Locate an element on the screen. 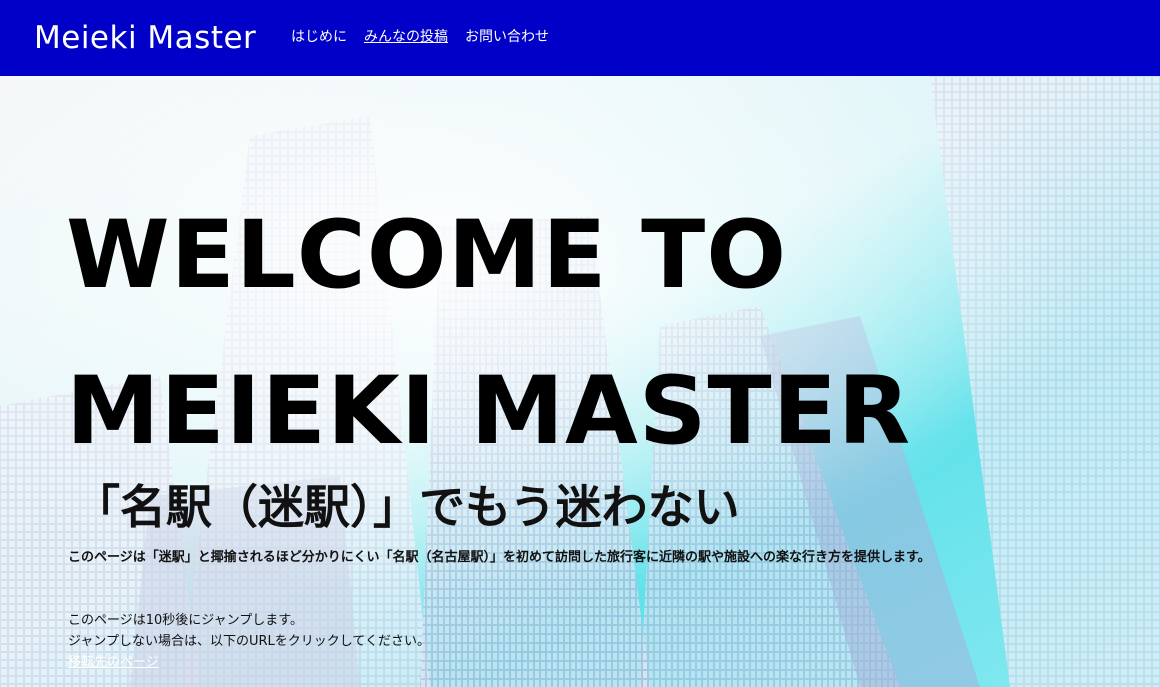  redirect-line-2: ジャンプしない場合は、以下のURLをクリックしてください。 is located at coordinates (249, 641).